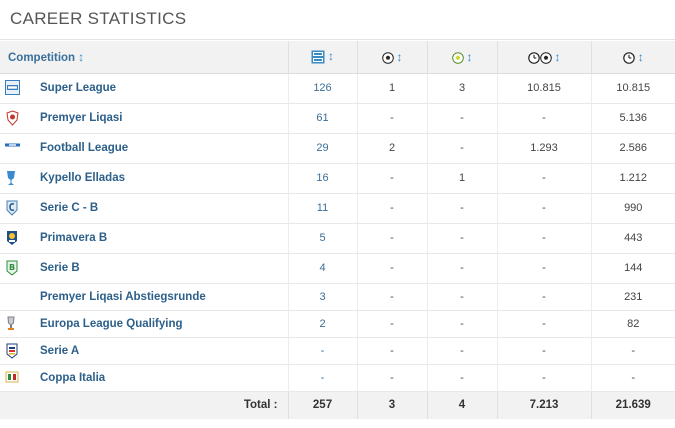 This screenshot has height=428, width=675. What do you see at coordinates (323, 178) in the screenshot?
I see `appearances-cell: 16` at bounding box center [323, 178].